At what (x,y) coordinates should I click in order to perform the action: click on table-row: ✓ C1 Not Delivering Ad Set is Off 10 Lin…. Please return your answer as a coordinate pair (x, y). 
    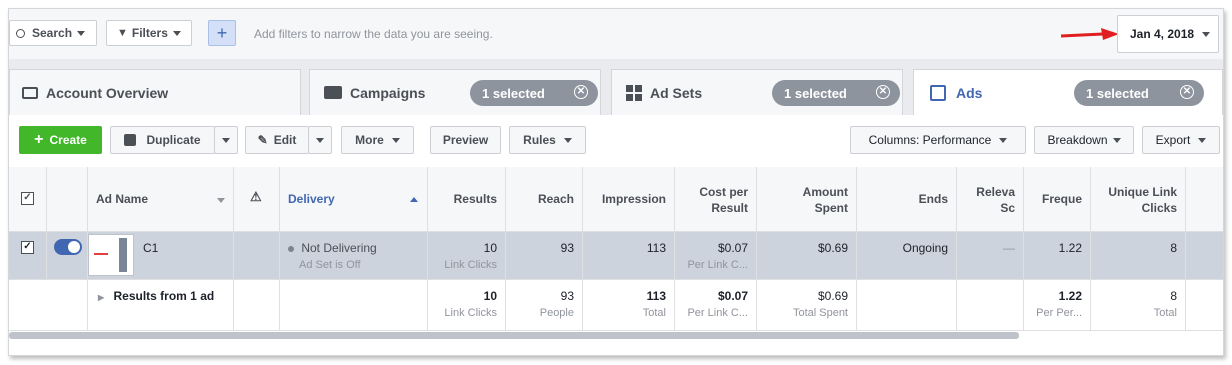
    Looking at the image, I should click on (616, 256).